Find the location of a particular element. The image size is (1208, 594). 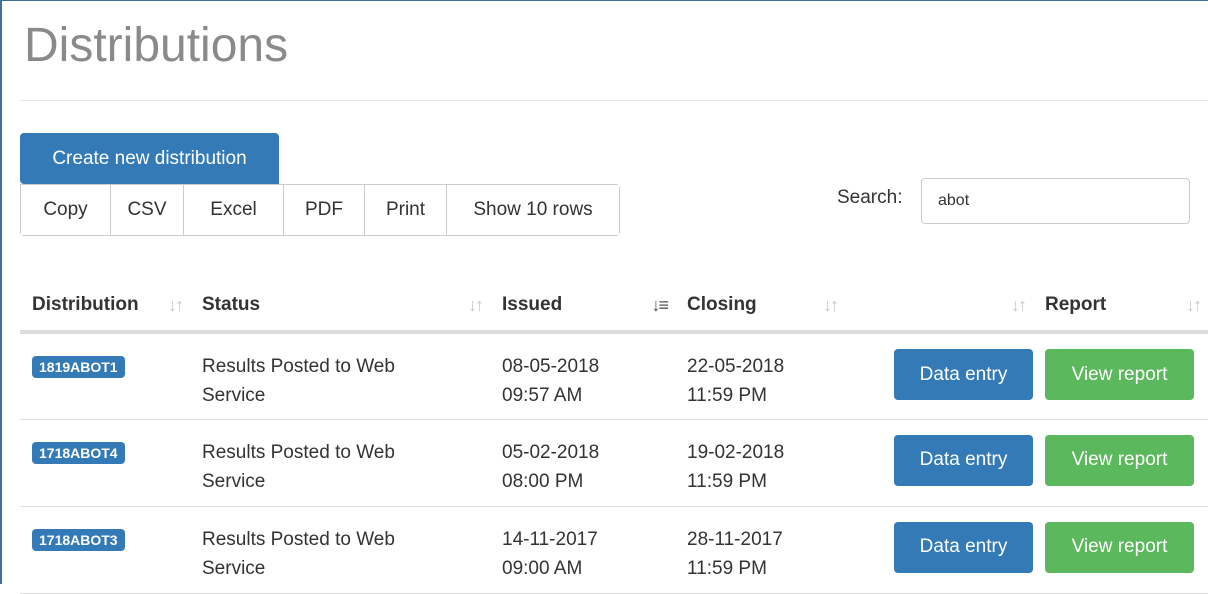

column-header-report: Report ↓↑ is located at coordinates (1120, 307).